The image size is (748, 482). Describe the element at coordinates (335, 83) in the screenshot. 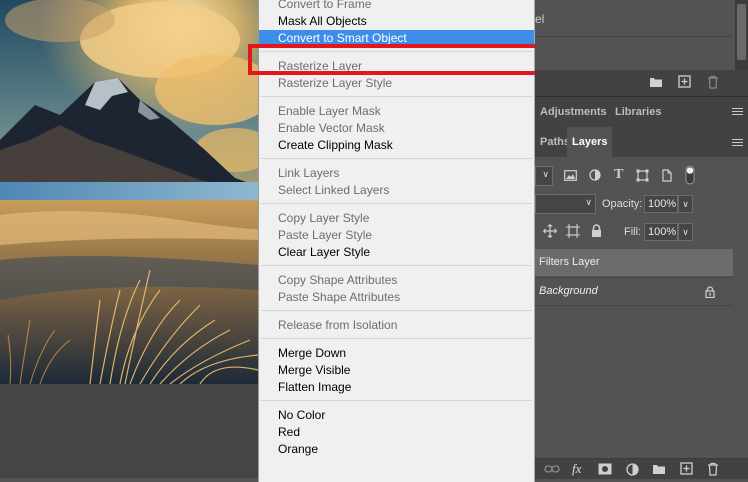

I see `menu-item-rasterize-layer-style: Rasterize Layer Style` at that location.